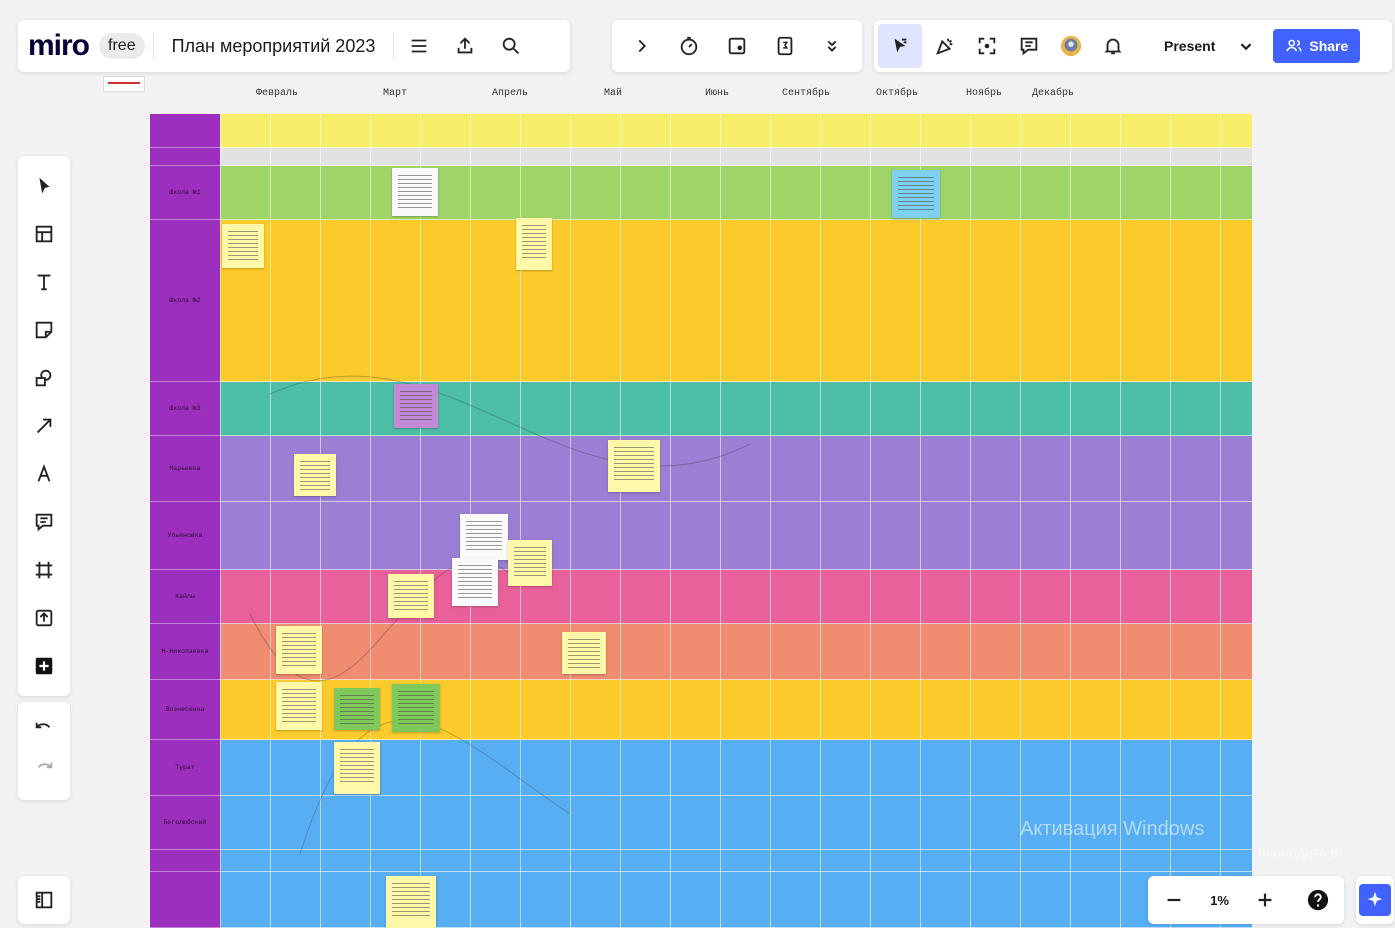 The width and height of the screenshot is (1395, 928). What do you see at coordinates (1318, 900) in the screenshot?
I see `help-icon` at bounding box center [1318, 900].